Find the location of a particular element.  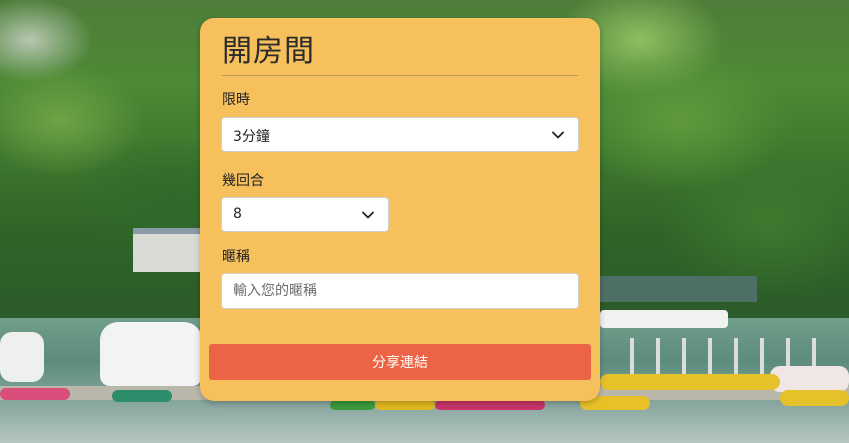

rounds-select: 8 is located at coordinates (305, 214).